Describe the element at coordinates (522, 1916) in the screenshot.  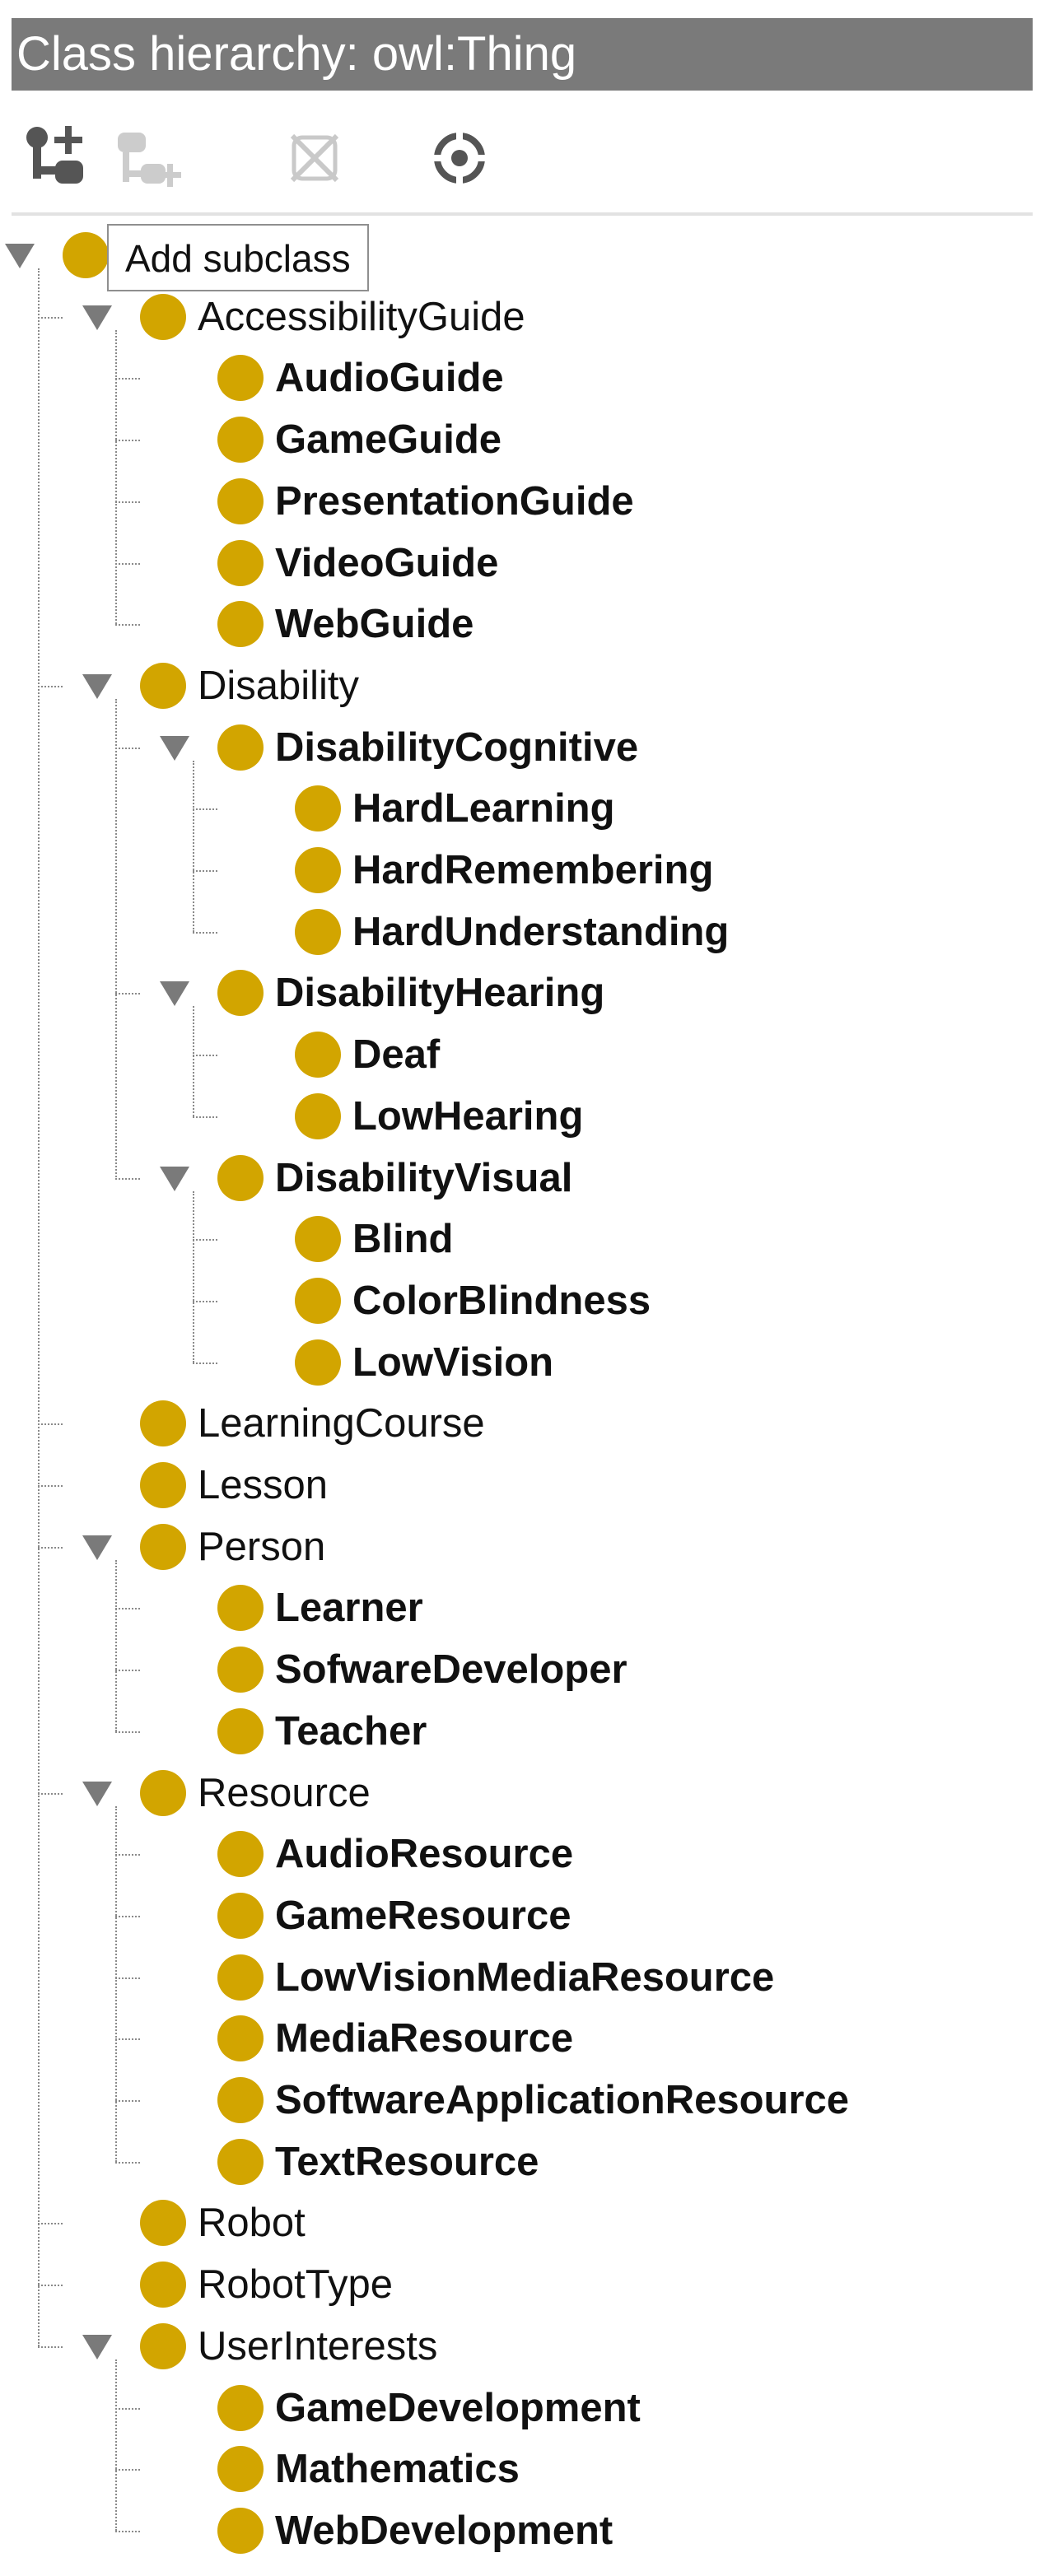
I see `tree-item: GameResource` at that location.